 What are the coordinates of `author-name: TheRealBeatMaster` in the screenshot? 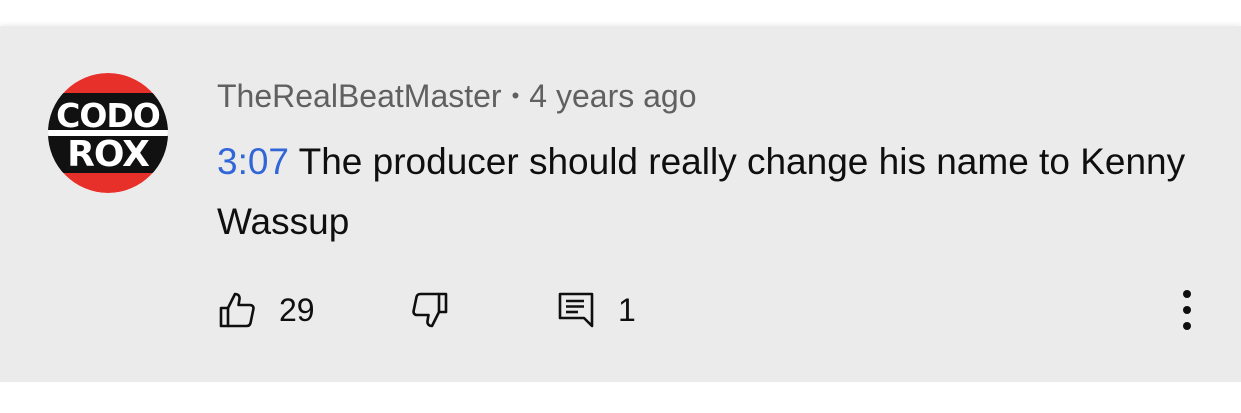 It's located at (359, 96).